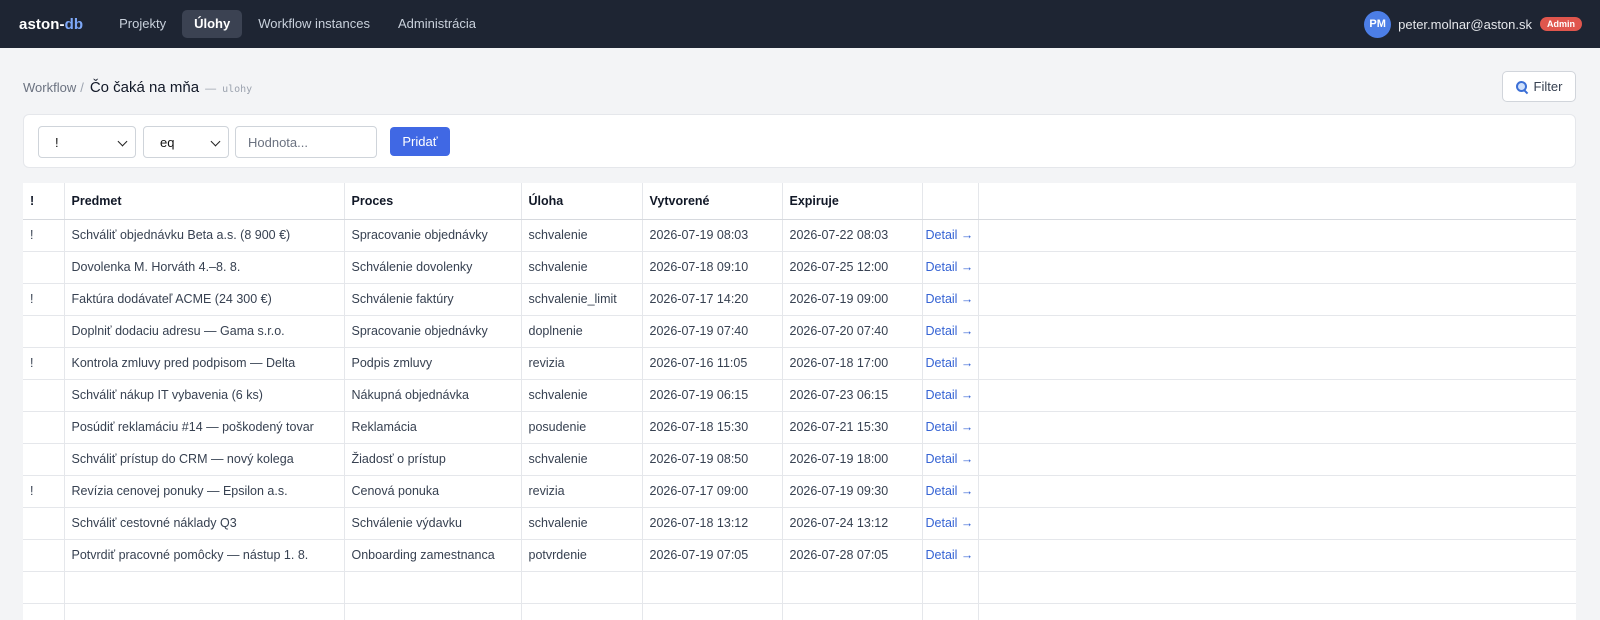 The height and width of the screenshot is (620, 1600). What do you see at coordinates (852, 427) in the screenshot?
I see `expires-cell: 2026-07-21 15:30` at bounding box center [852, 427].